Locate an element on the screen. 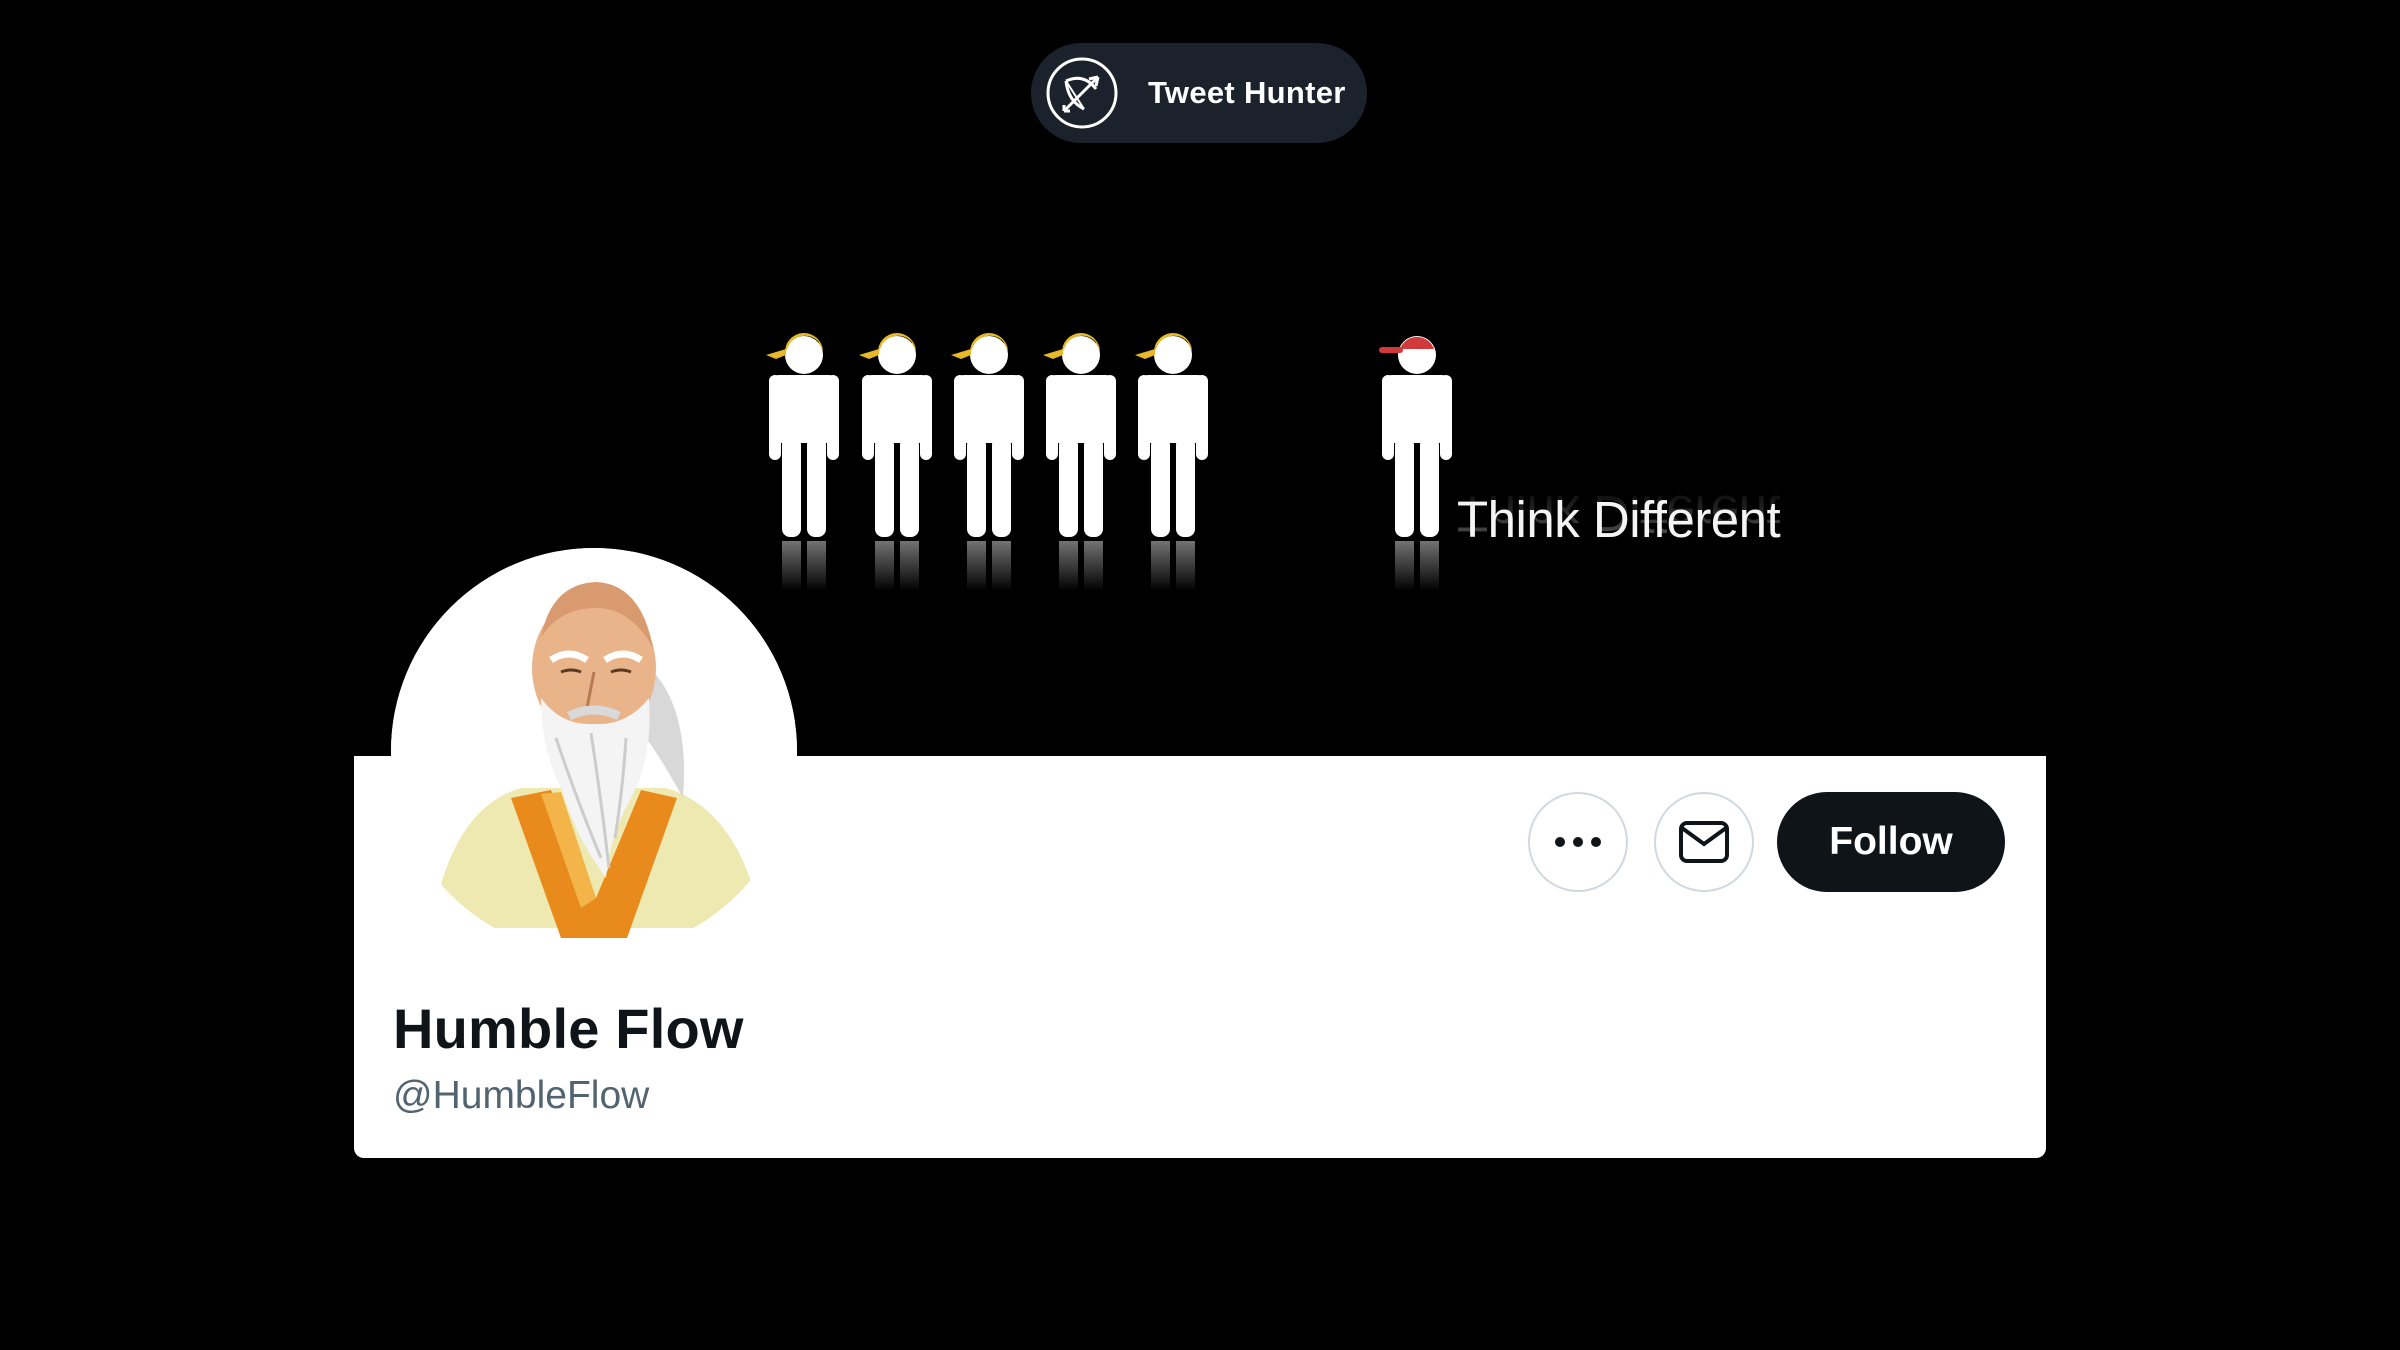  message-button is located at coordinates (1704, 842).